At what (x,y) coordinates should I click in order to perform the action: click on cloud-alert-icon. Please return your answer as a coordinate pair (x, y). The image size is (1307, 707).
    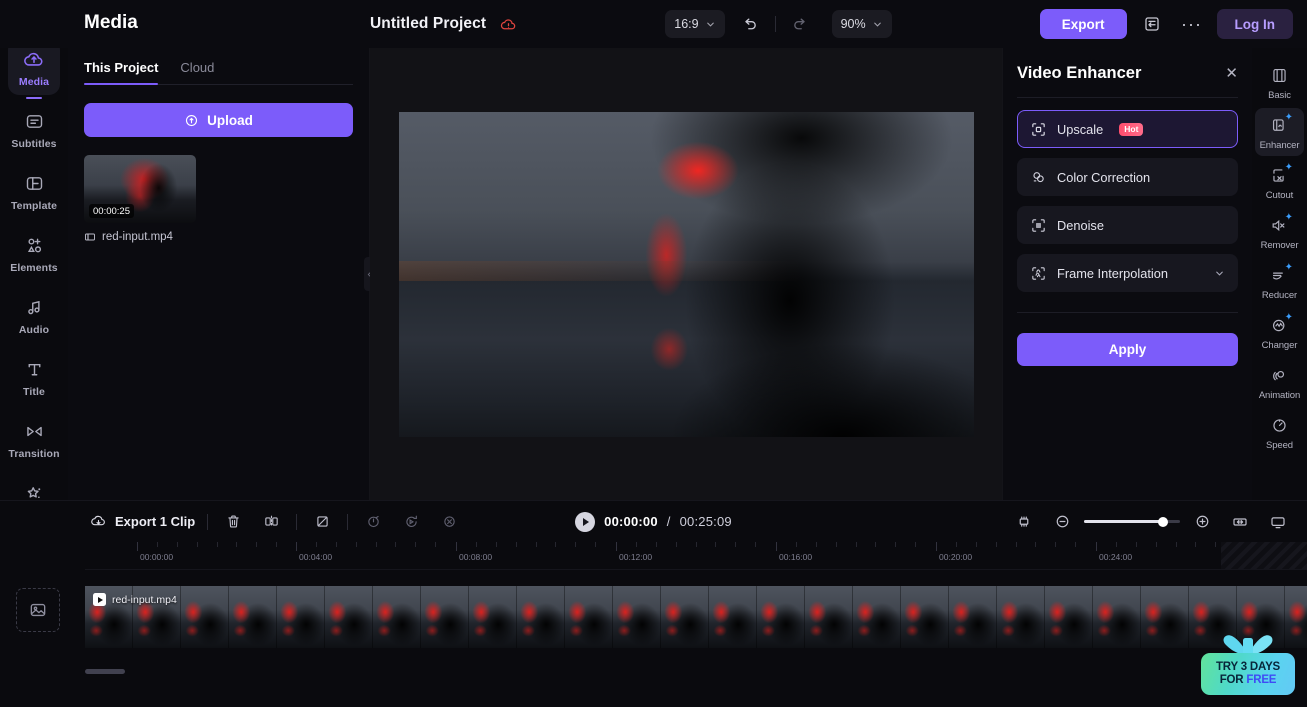
    Looking at the image, I should click on (508, 24).